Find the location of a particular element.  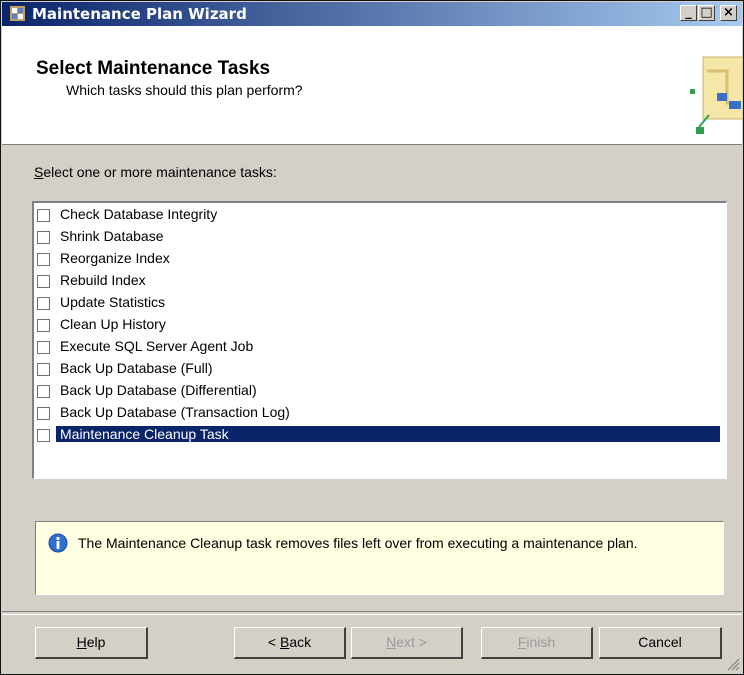

task-item-backup-transaction-log: Back Up Database (Transaction Log) is located at coordinates (379, 414).